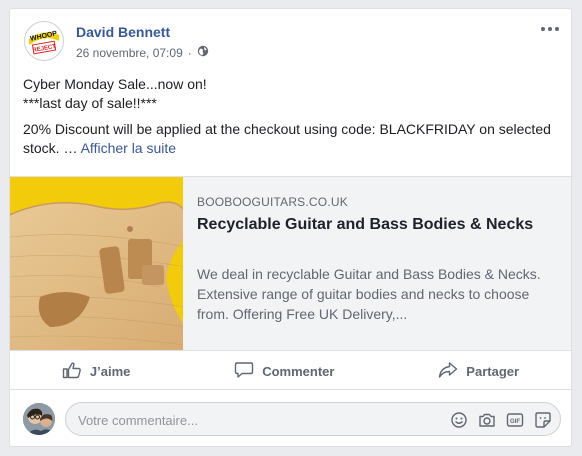  I want to click on svg-text: GIF, so click(515, 422).